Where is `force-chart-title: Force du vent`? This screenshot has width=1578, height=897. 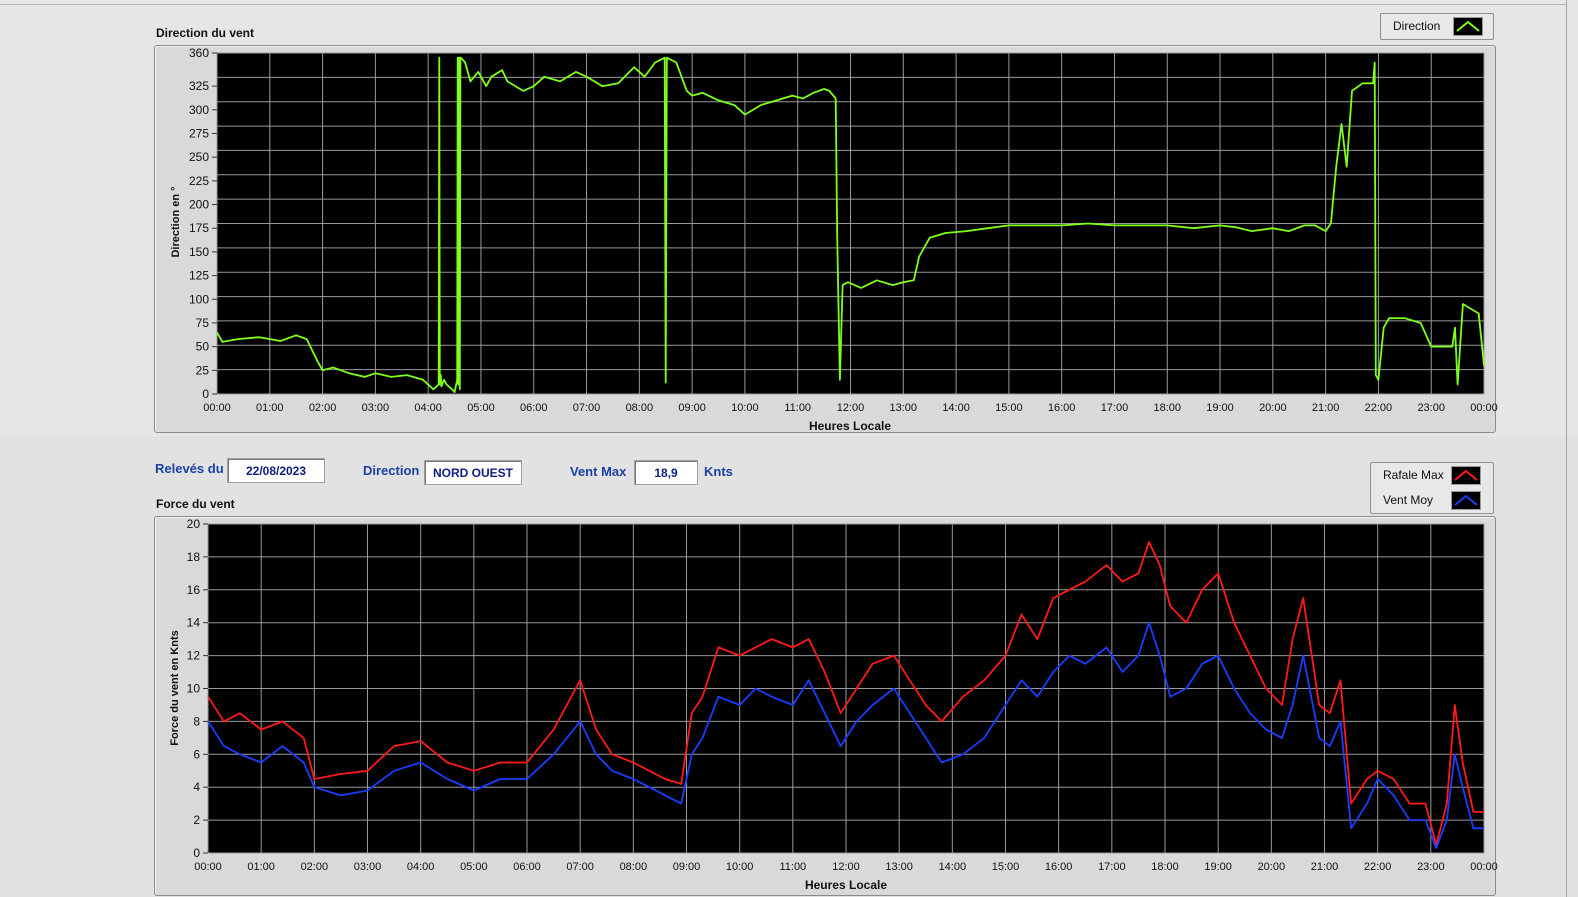 force-chart-title: Force du vent is located at coordinates (195, 504).